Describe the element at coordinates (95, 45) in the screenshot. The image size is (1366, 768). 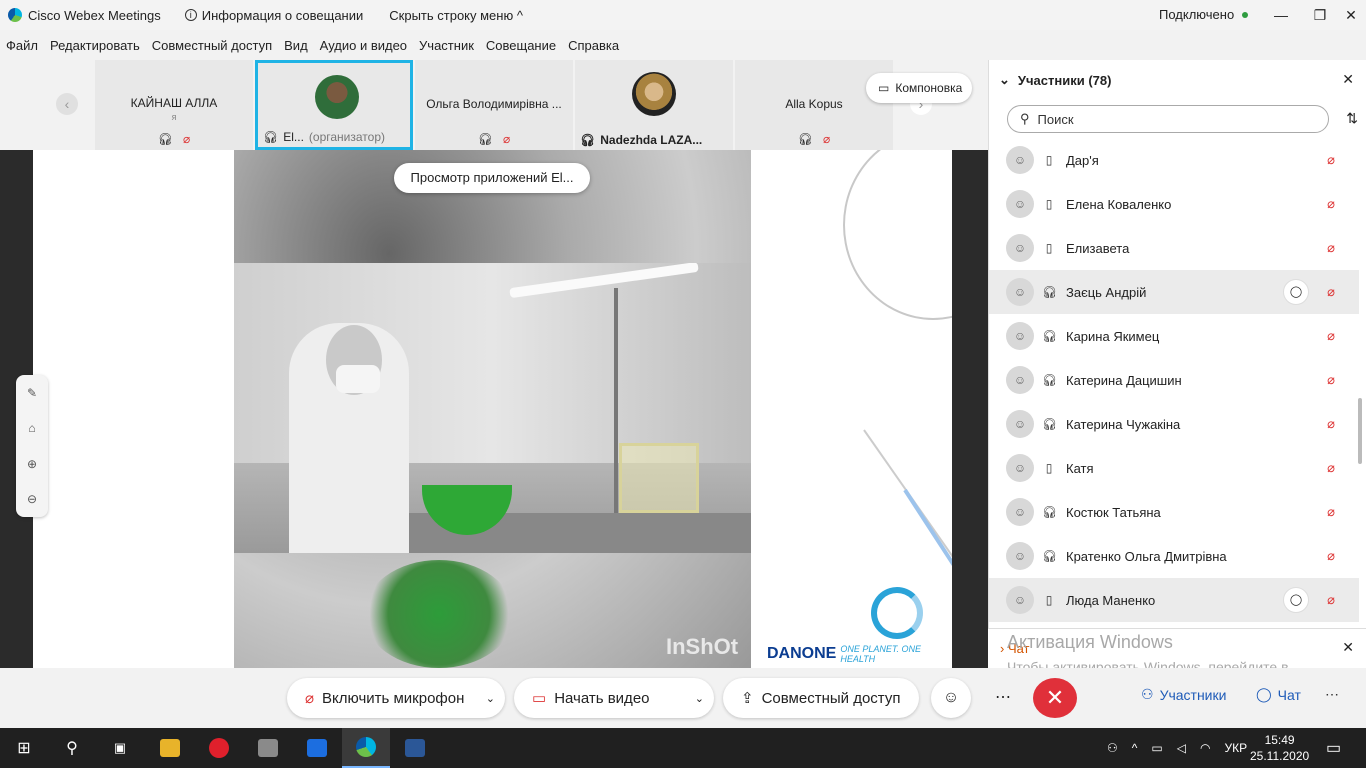
I see `menu-edit: Редактировать` at that location.